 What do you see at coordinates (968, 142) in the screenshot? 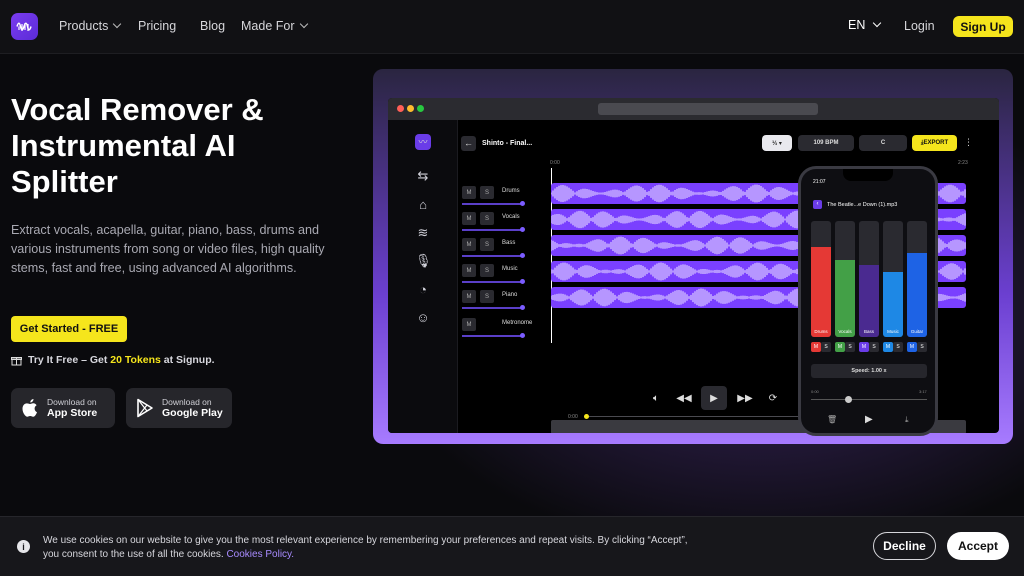
I see `more-icon: ⋮` at bounding box center [968, 142].